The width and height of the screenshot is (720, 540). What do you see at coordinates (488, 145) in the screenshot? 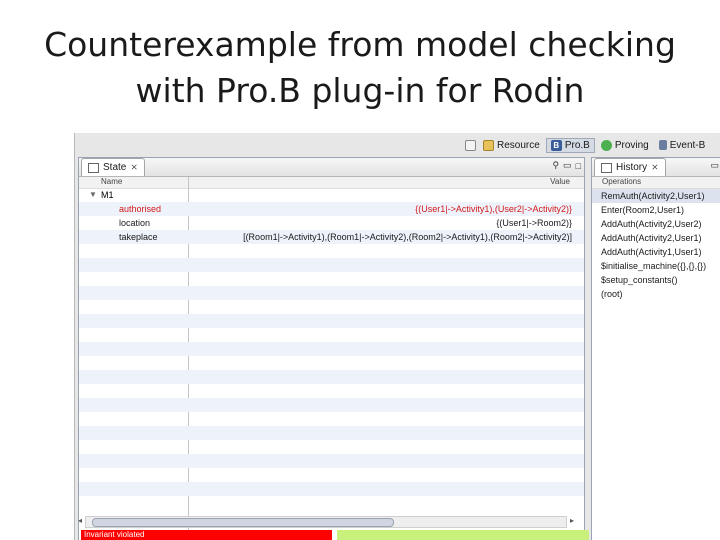
I see `resource-icon` at bounding box center [488, 145].